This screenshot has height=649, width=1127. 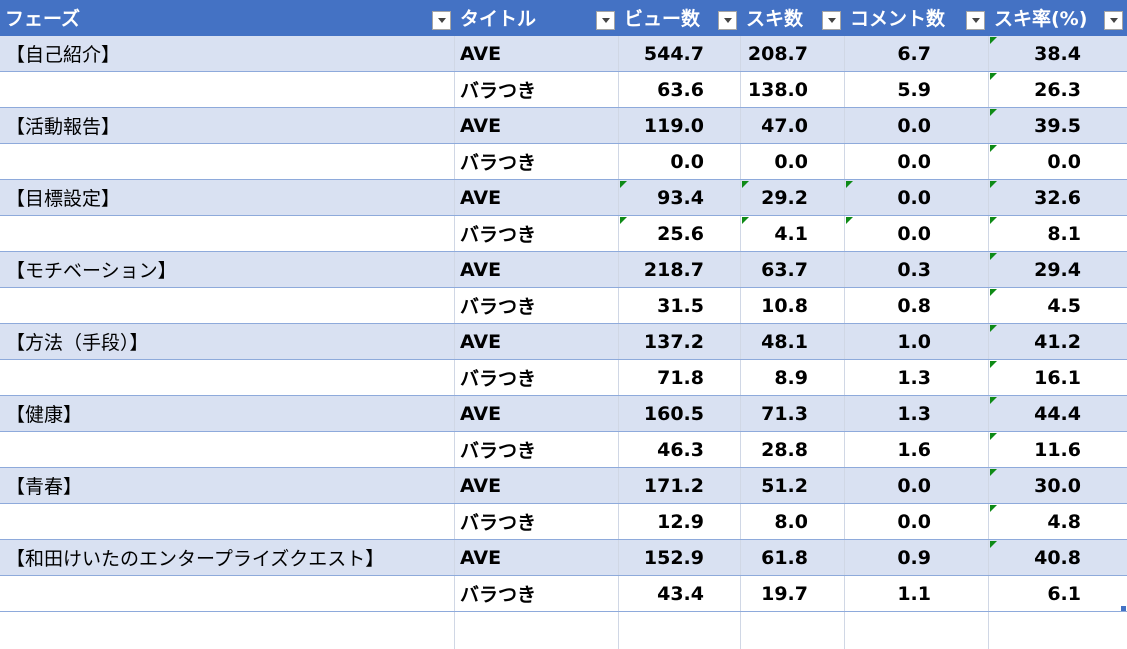 What do you see at coordinates (680, 485) in the screenshot?
I see `views-cell: 171.2` at bounding box center [680, 485].